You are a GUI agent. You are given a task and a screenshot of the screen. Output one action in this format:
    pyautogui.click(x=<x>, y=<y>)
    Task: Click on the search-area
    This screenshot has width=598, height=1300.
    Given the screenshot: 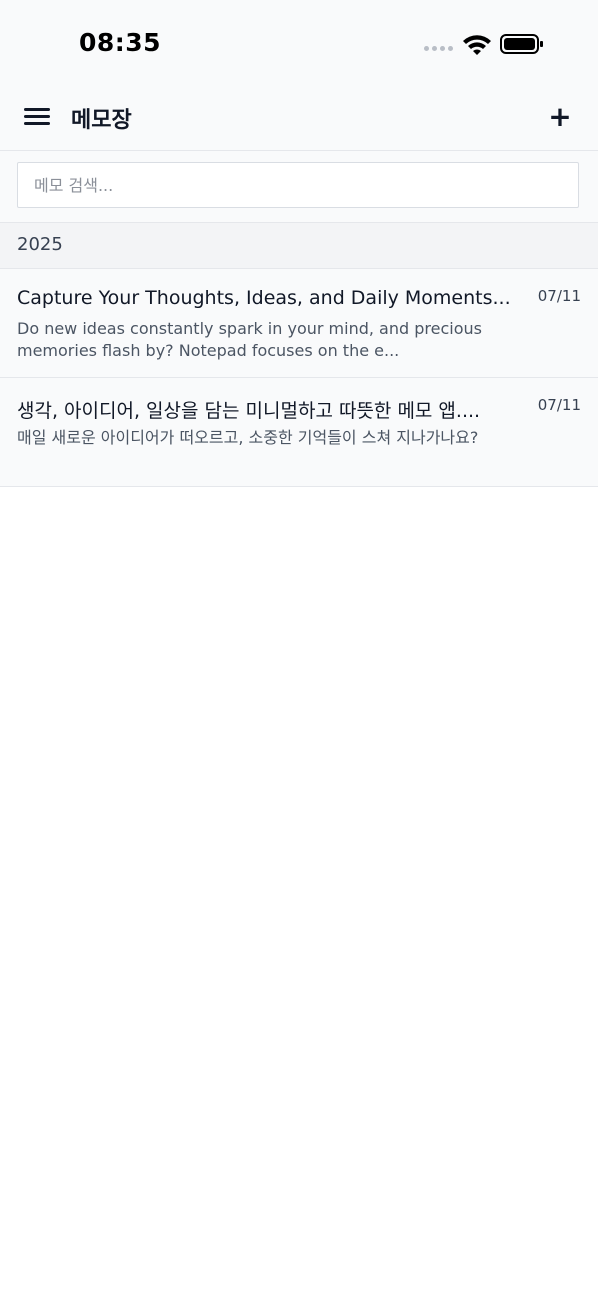 What is the action you would take?
    pyautogui.click(x=299, y=187)
    